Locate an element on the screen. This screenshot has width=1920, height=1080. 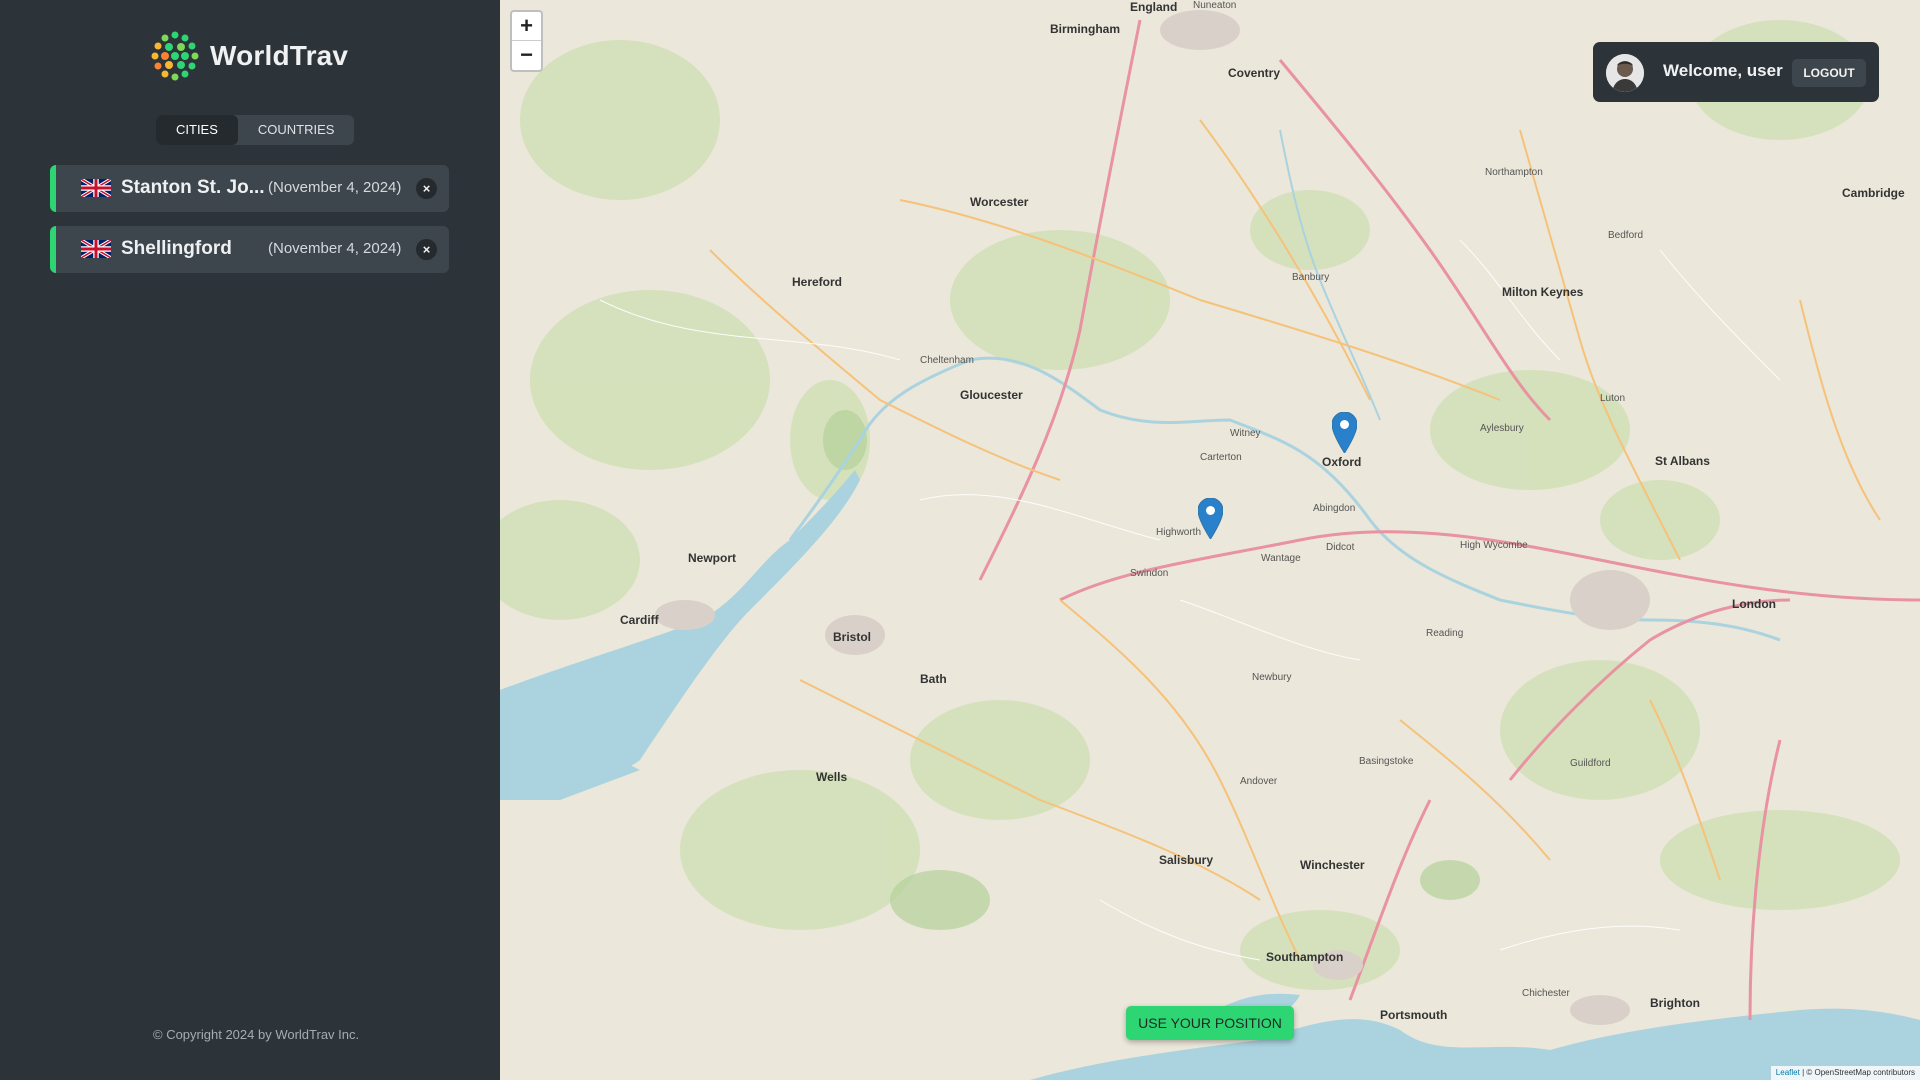
user-panel: Welcome, user Logout is located at coordinates (1736, 72).